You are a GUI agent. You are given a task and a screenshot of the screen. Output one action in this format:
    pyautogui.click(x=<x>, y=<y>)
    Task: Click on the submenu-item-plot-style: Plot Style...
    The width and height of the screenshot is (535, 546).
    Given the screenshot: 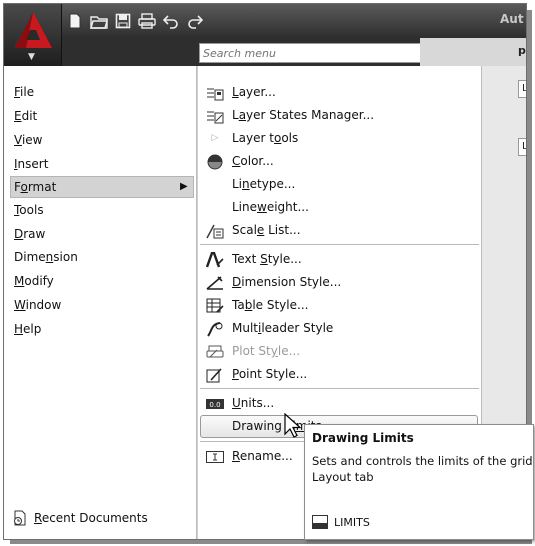 What is the action you would take?
    pyautogui.click(x=339, y=351)
    